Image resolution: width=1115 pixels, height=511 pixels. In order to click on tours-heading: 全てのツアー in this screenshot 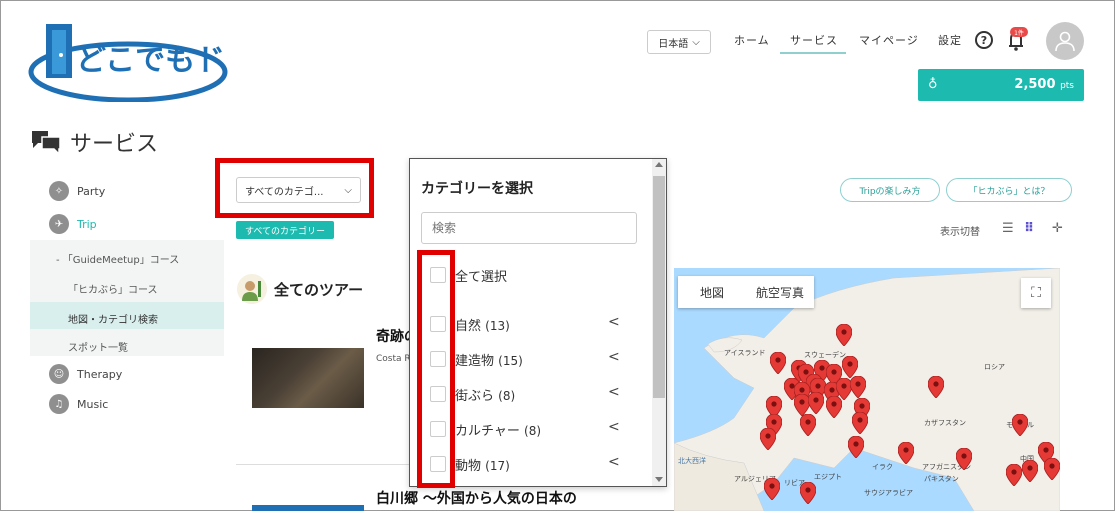, I will do `click(299, 289)`.